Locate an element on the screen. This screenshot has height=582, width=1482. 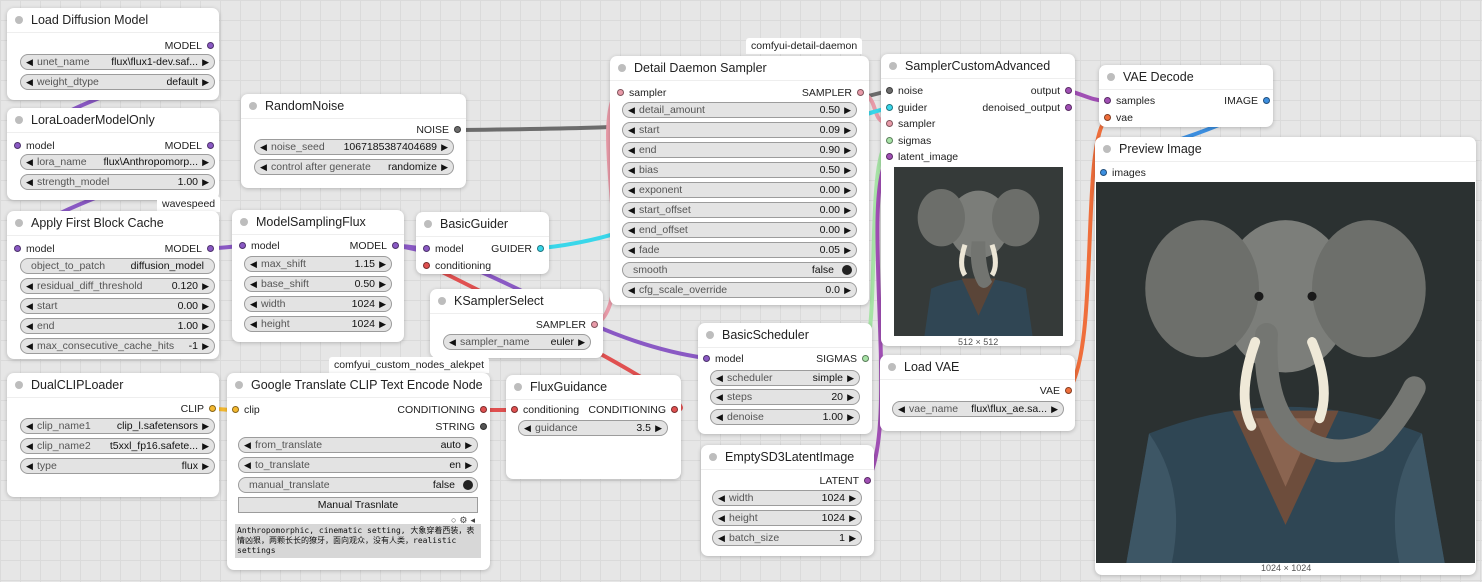
strength-model-widget: ◀ strength_model 1.00 ▶ is located at coordinates (117, 182).